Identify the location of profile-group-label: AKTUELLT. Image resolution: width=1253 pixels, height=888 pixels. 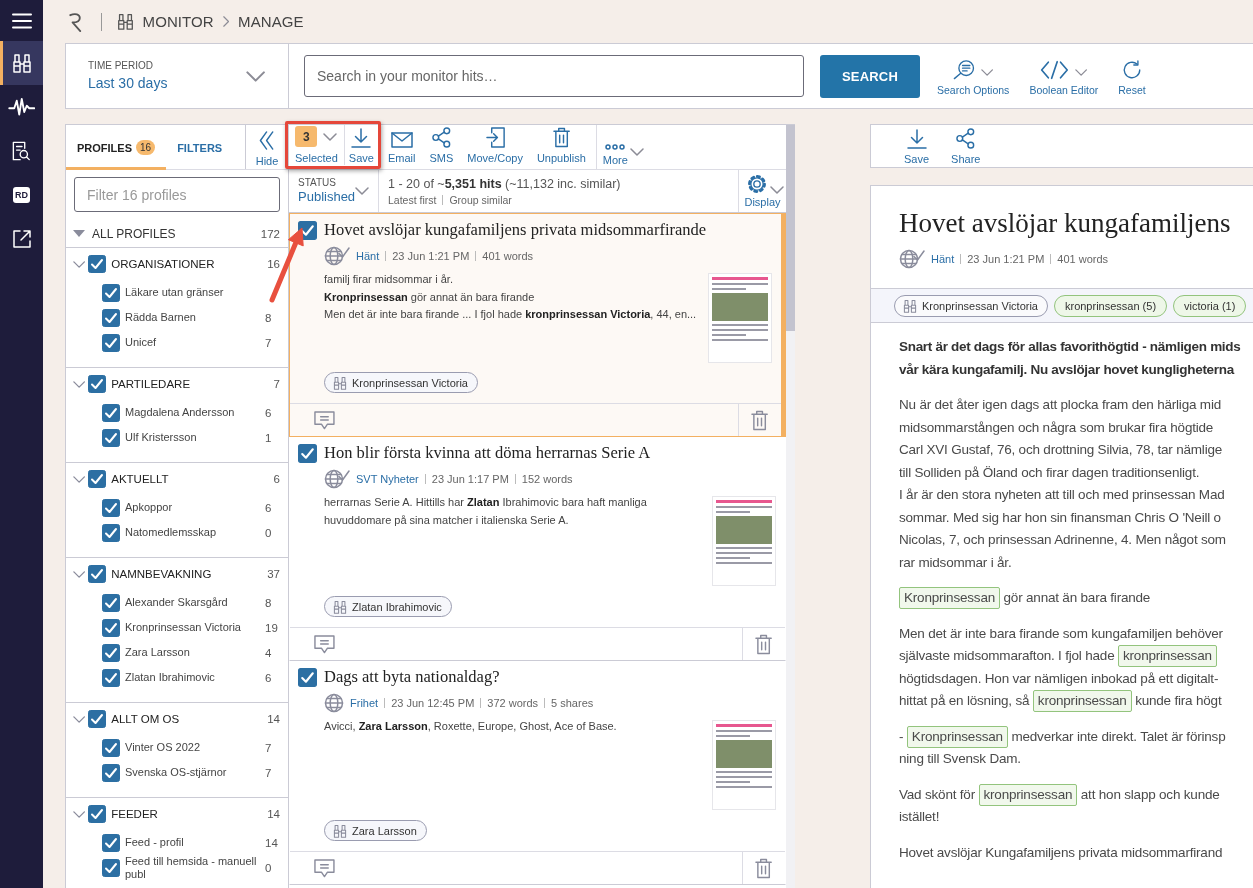
(192, 479).